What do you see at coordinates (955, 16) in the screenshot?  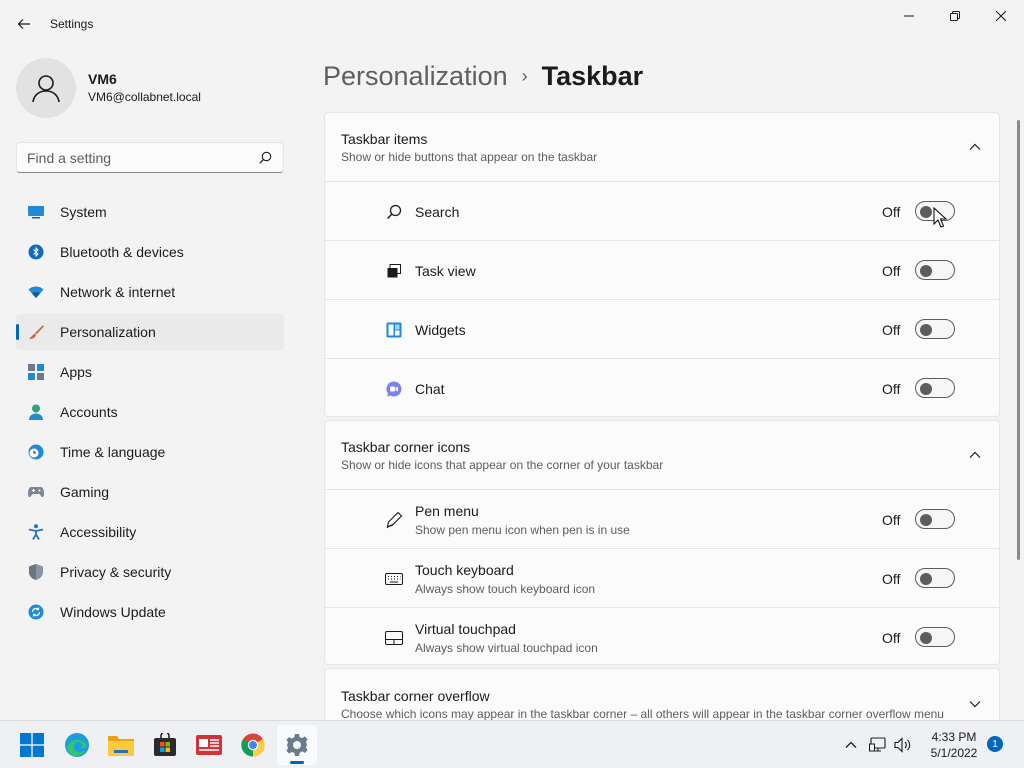 I see `restore-button` at bounding box center [955, 16].